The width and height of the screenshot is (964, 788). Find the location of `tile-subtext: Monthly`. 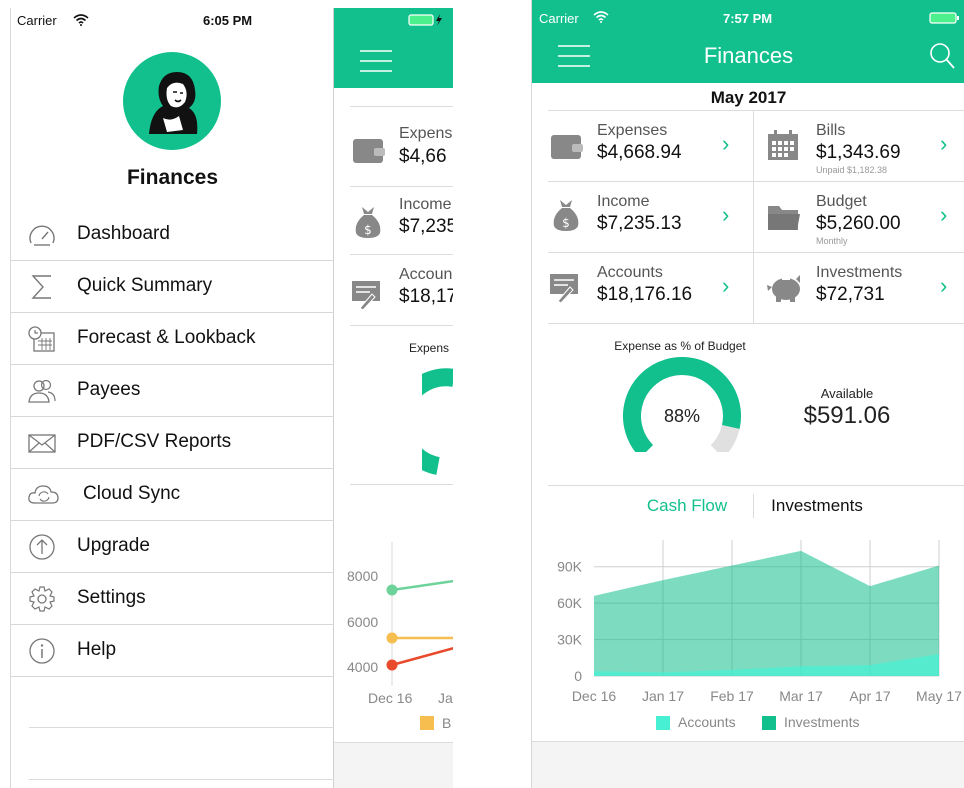

tile-subtext: Monthly is located at coordinates (832, 241).